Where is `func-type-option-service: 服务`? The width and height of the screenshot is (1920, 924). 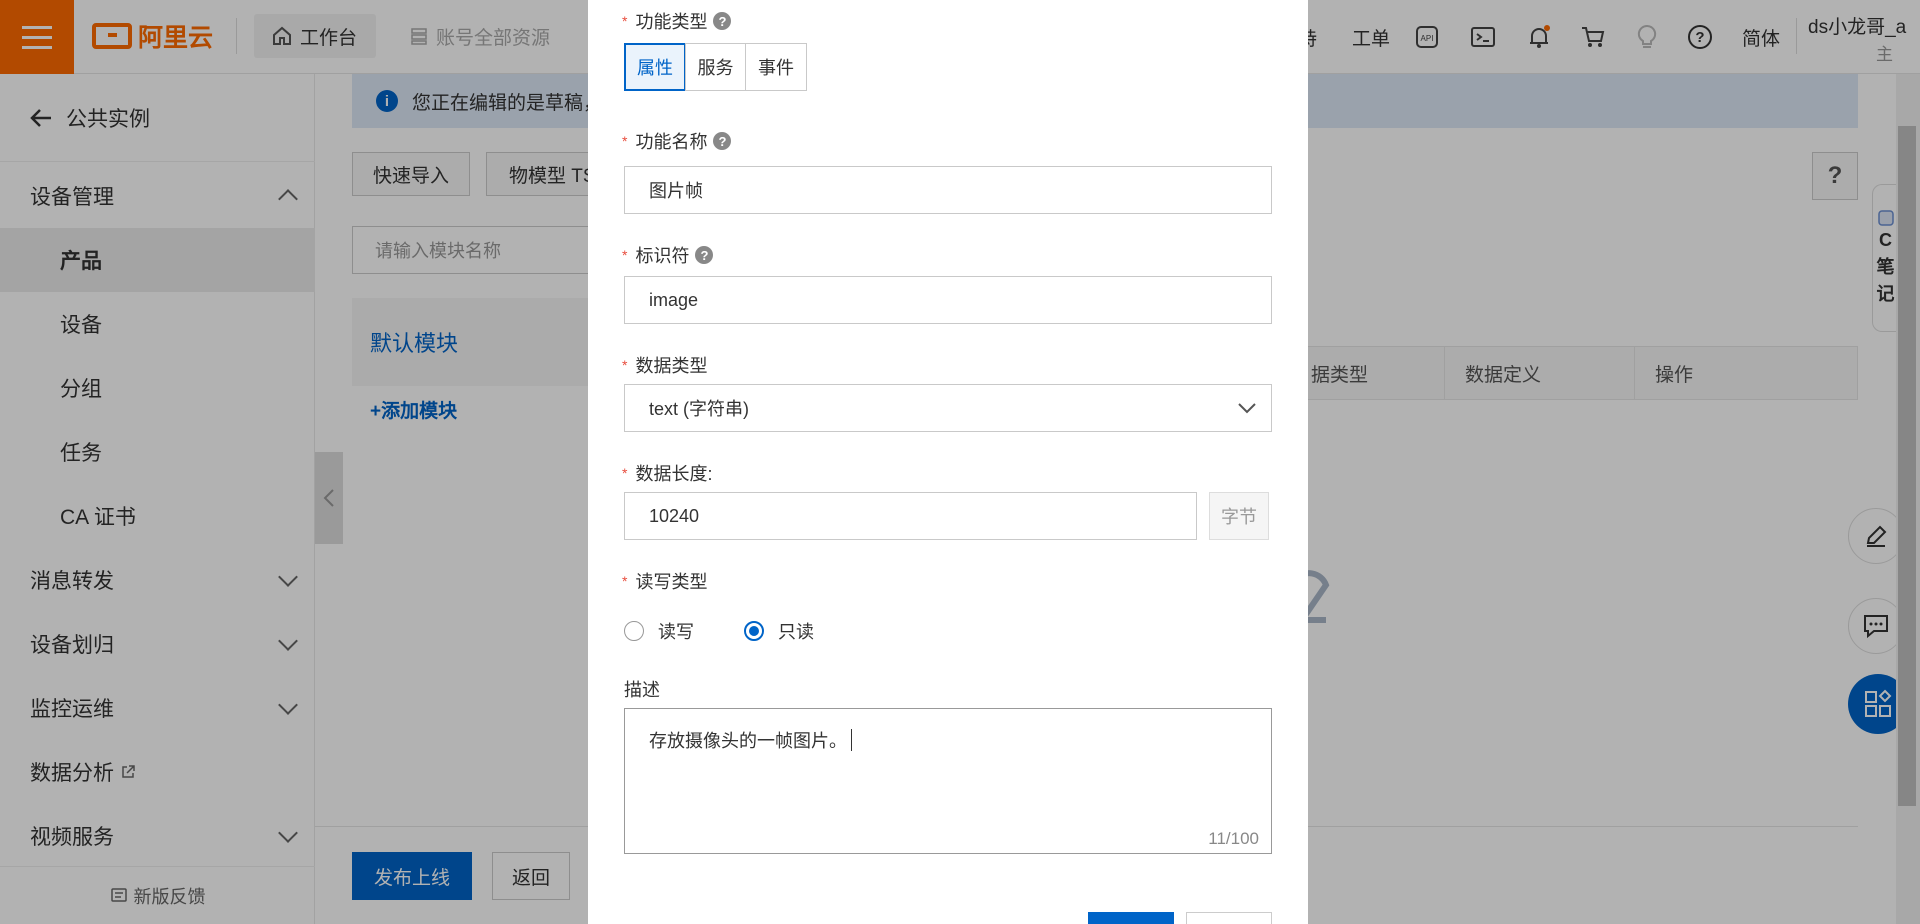 func-type-option-service: 服务 is located at coordinates (715, 67).